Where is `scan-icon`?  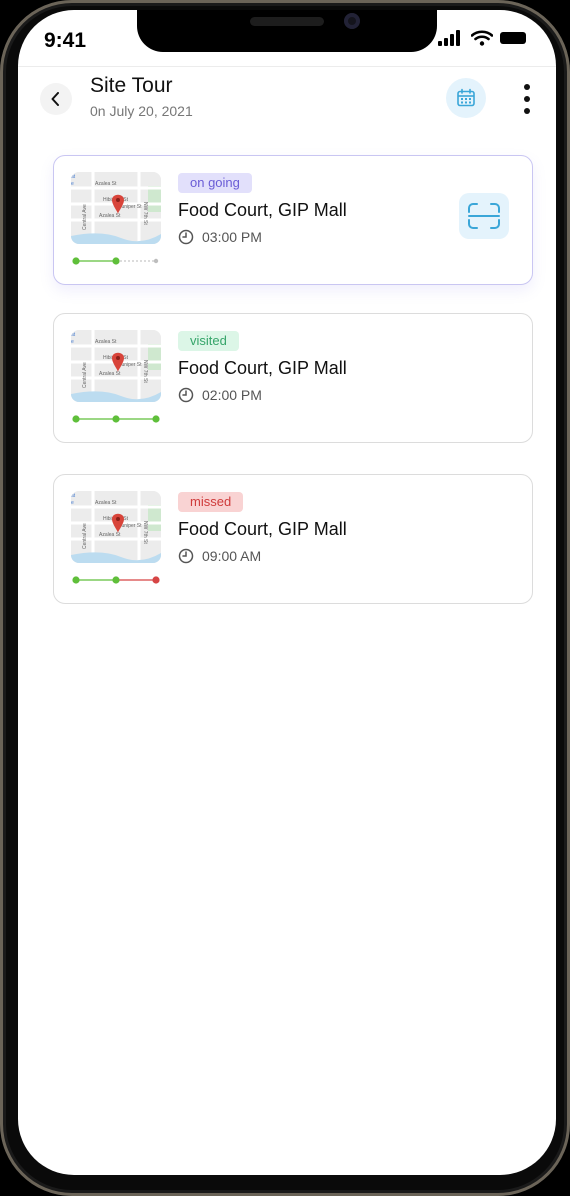 scan-icon is located at coordinates (484, 216).